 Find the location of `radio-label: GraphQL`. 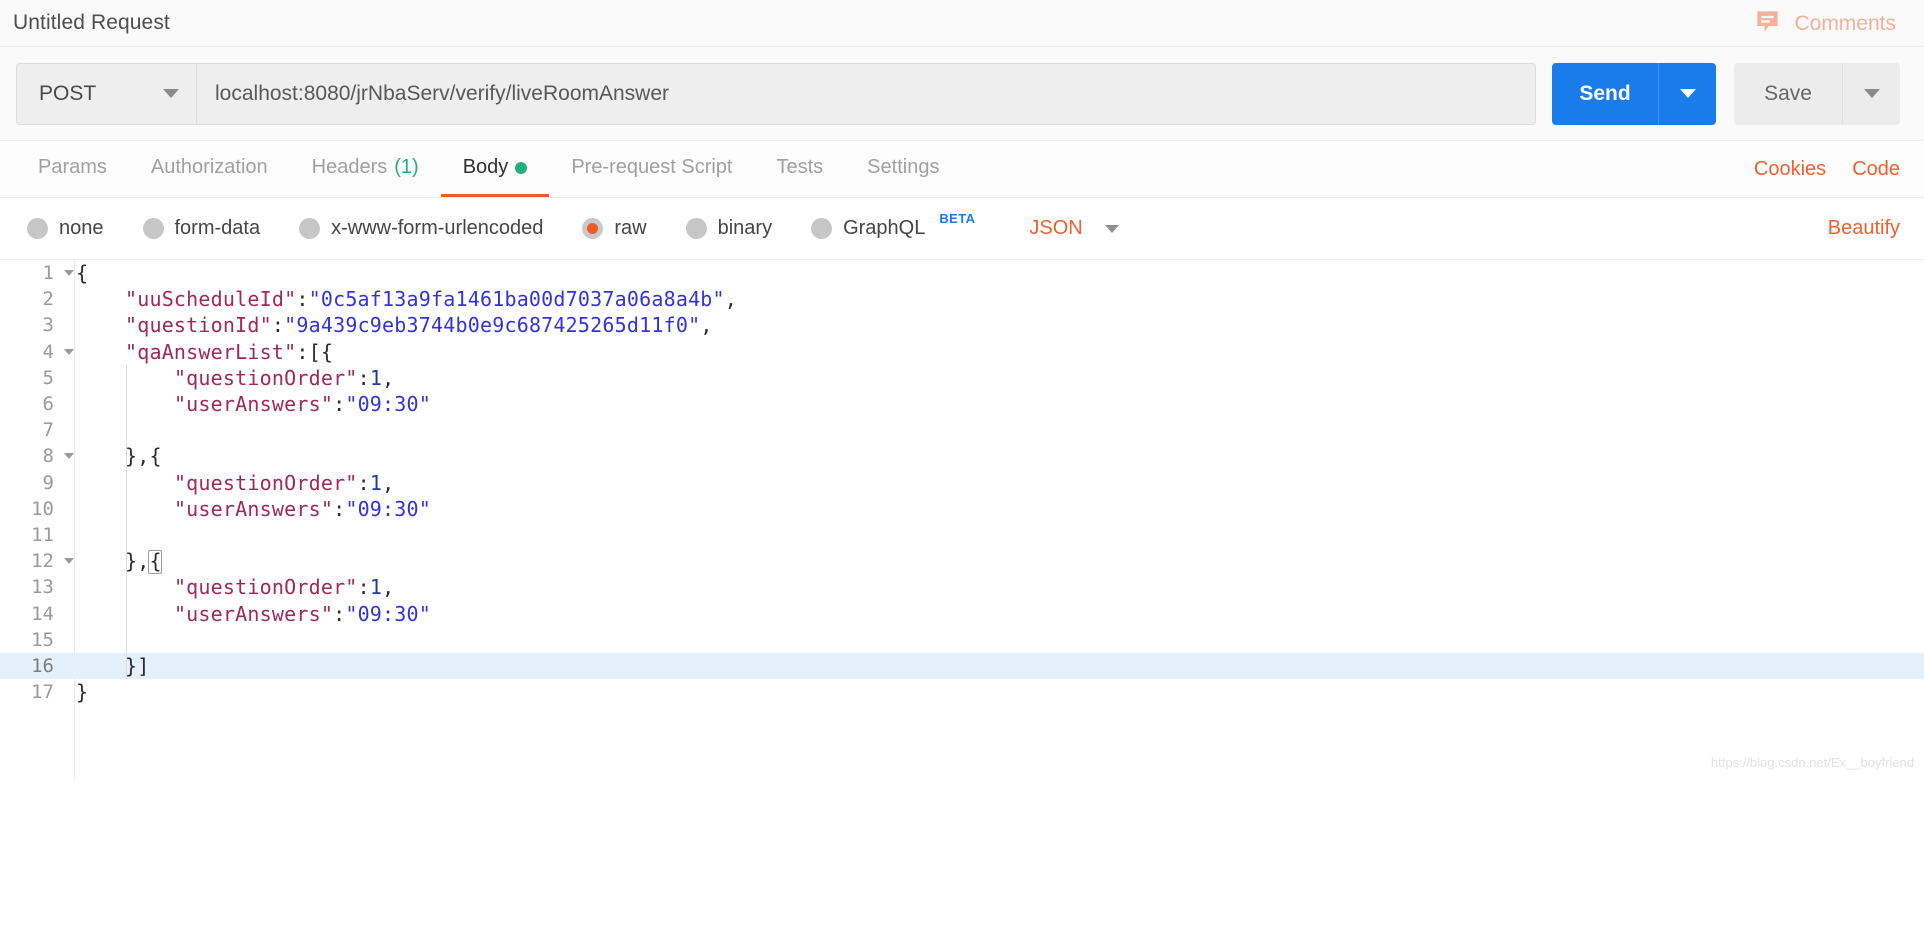

radio-label: GraphQL is located at coordinates (884, 228).